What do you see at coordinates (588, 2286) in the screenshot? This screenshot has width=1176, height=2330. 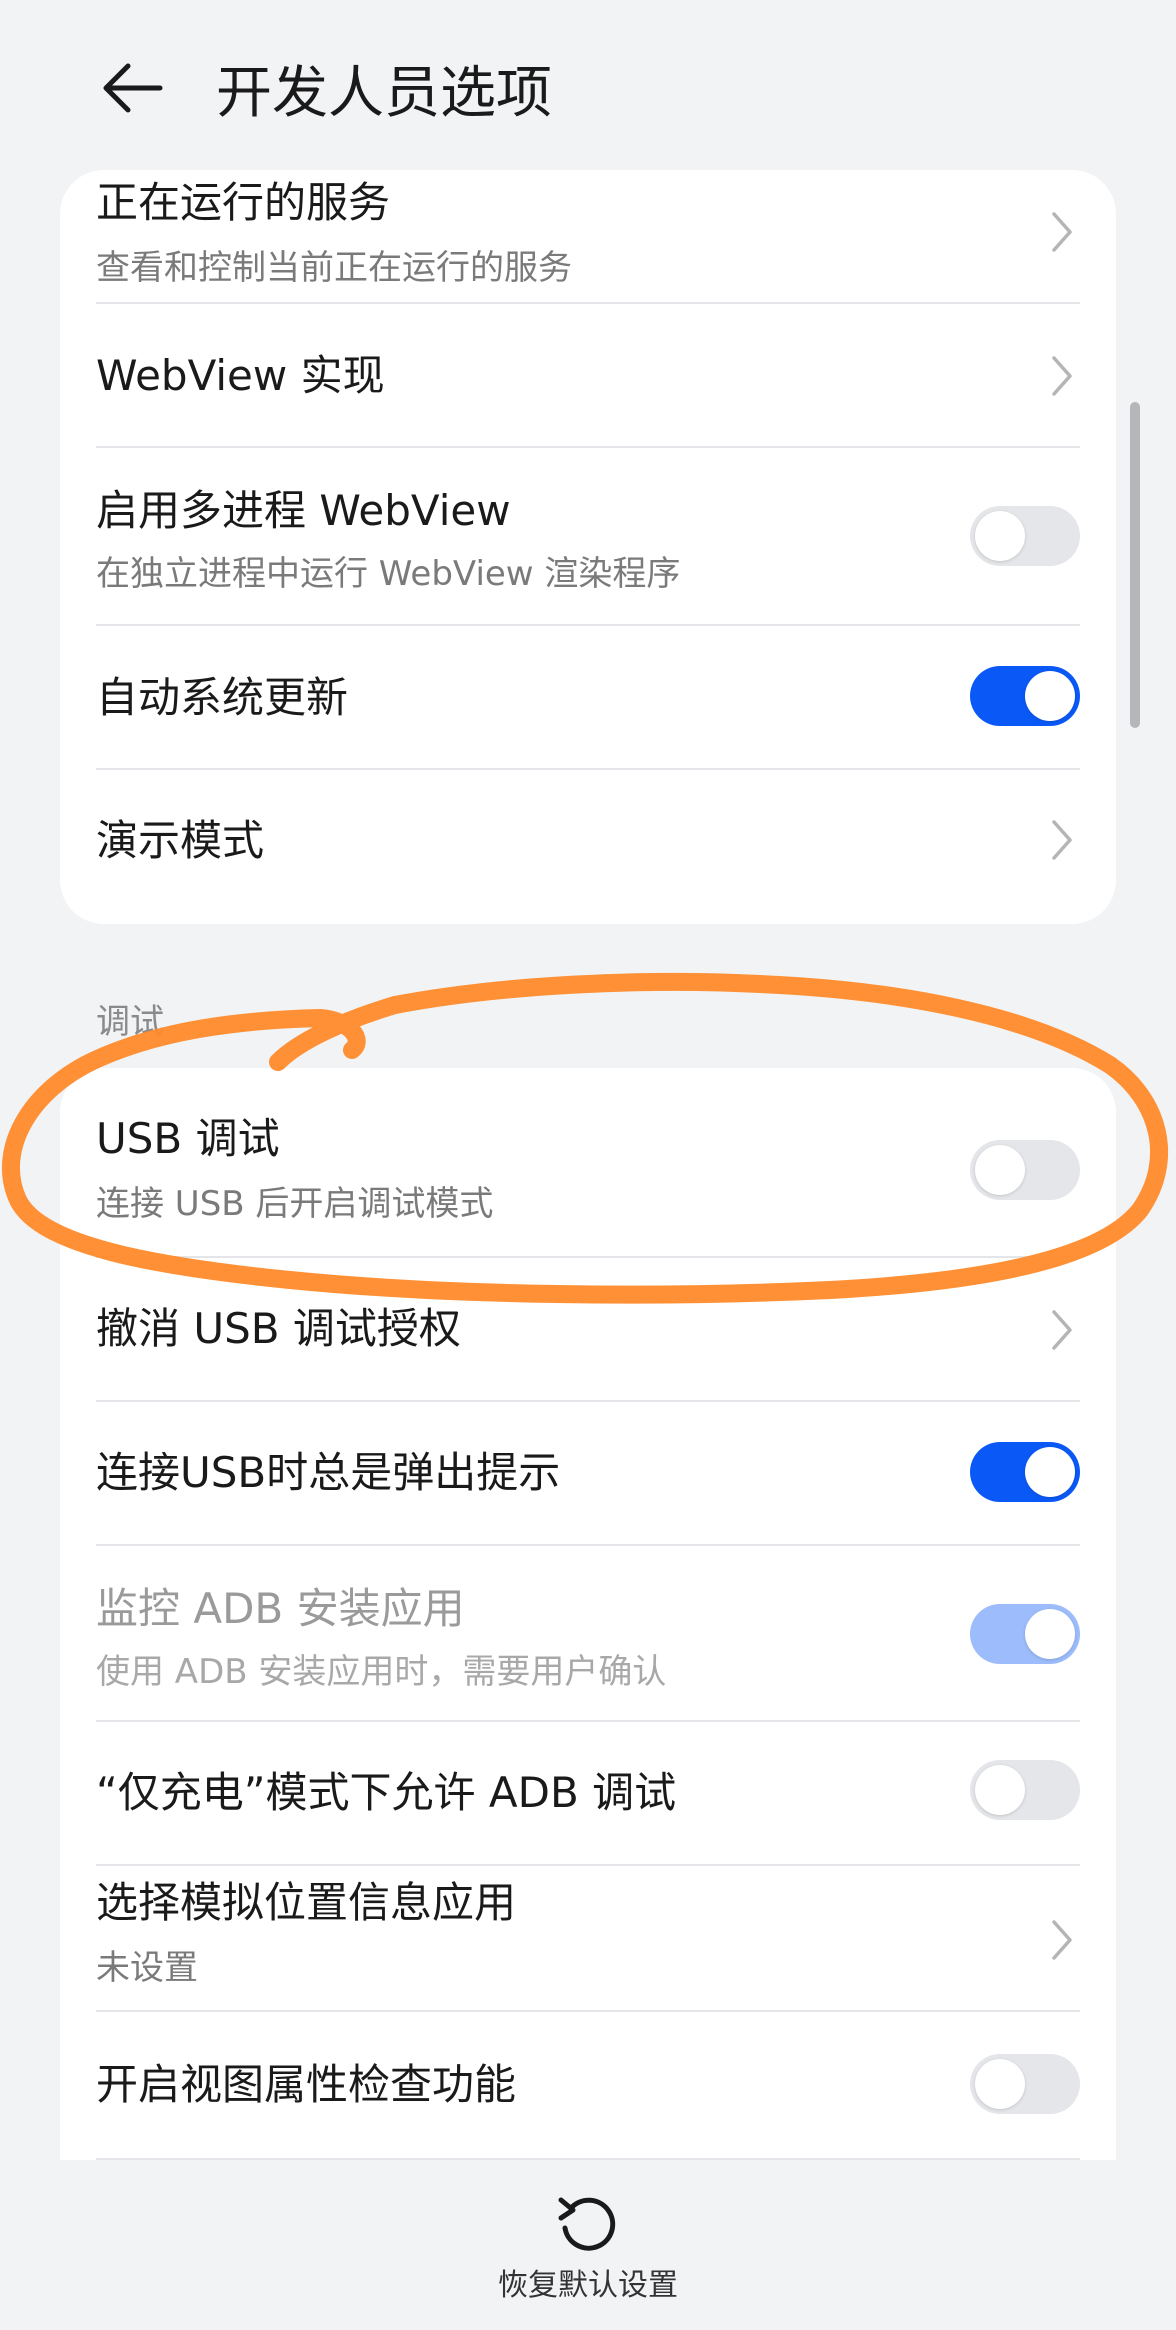 I see `reset-defaults-button: 恢复默认设置` at bounding box center [588, 2286].